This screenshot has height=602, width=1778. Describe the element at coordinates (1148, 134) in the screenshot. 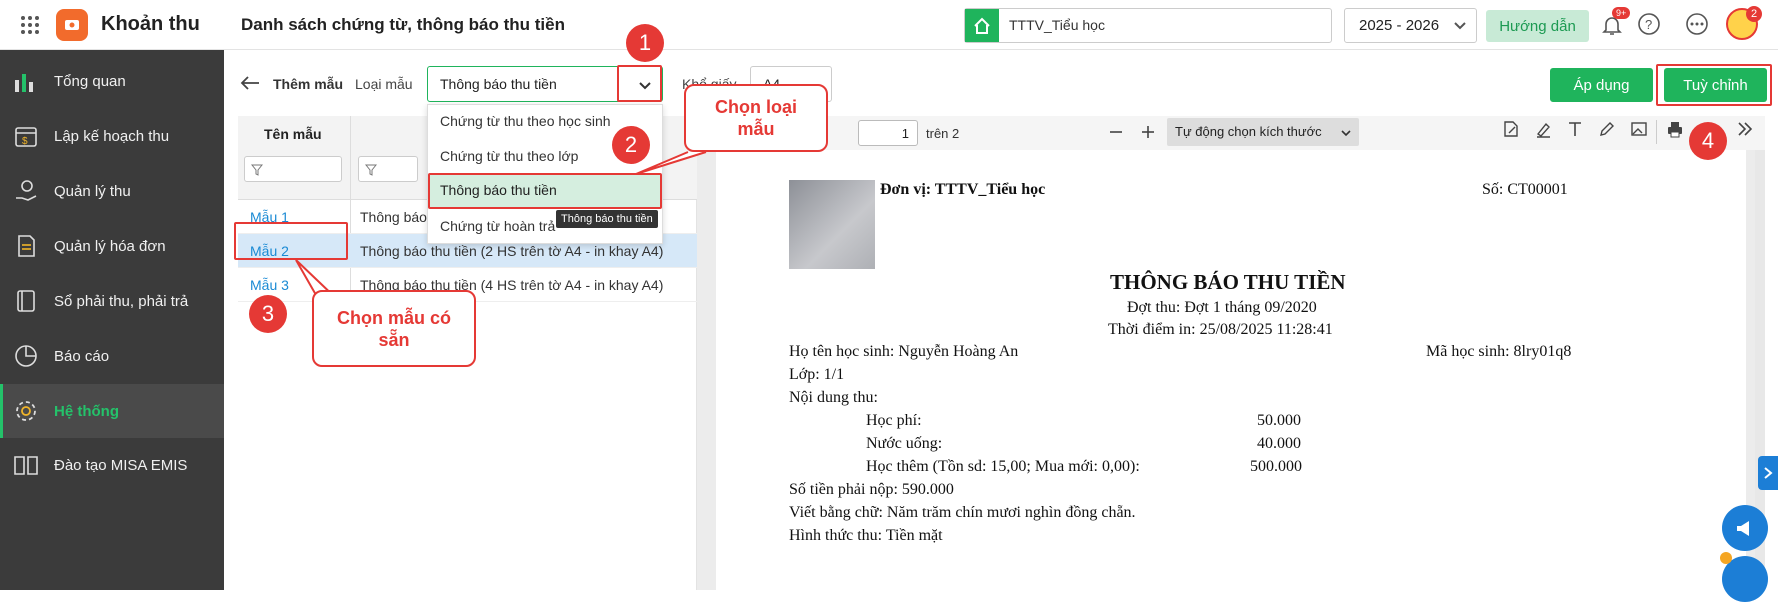

I see `zoom-in-icon` at that location.